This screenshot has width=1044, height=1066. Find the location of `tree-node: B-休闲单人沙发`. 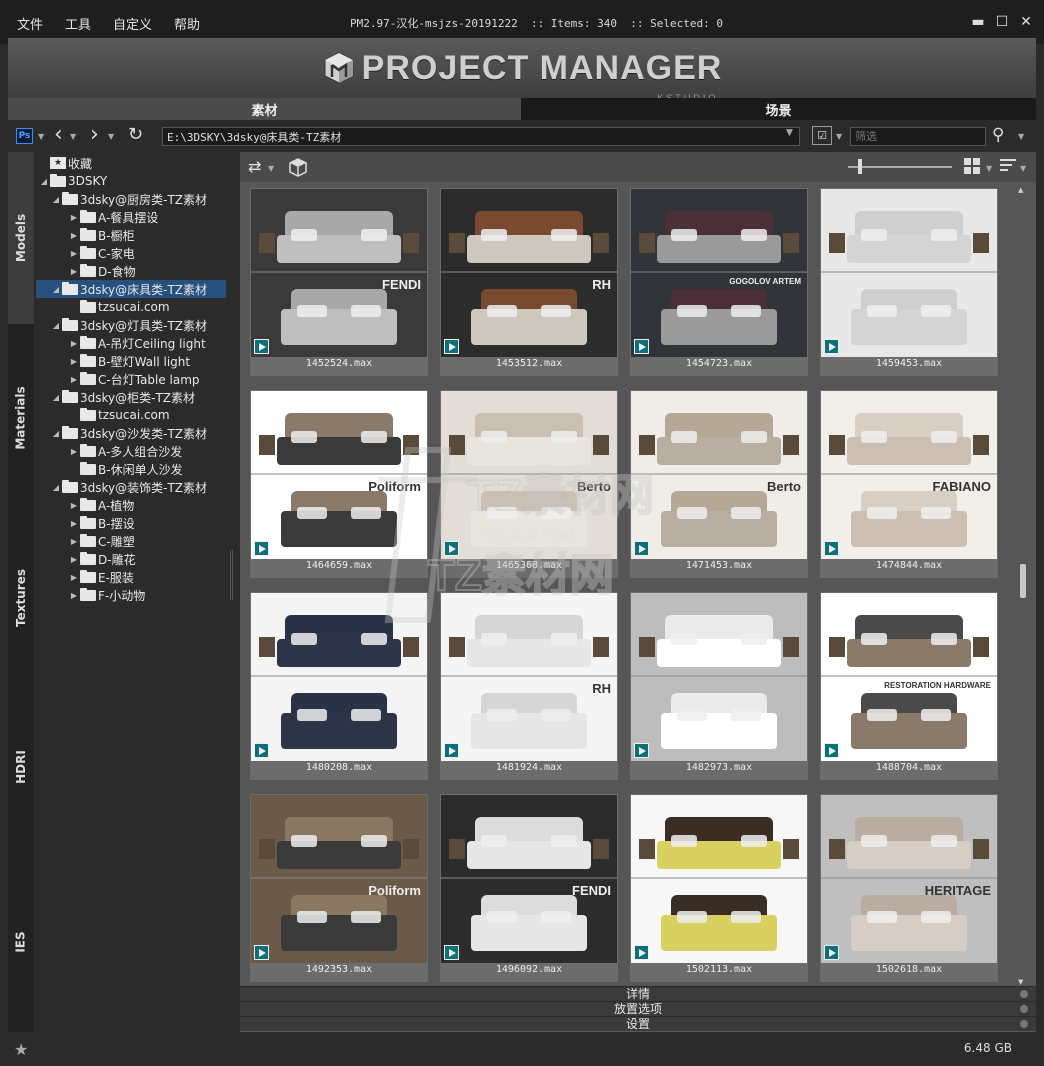

tree-node: B-休闲单人沙发 is located at coordinates (125, 469).